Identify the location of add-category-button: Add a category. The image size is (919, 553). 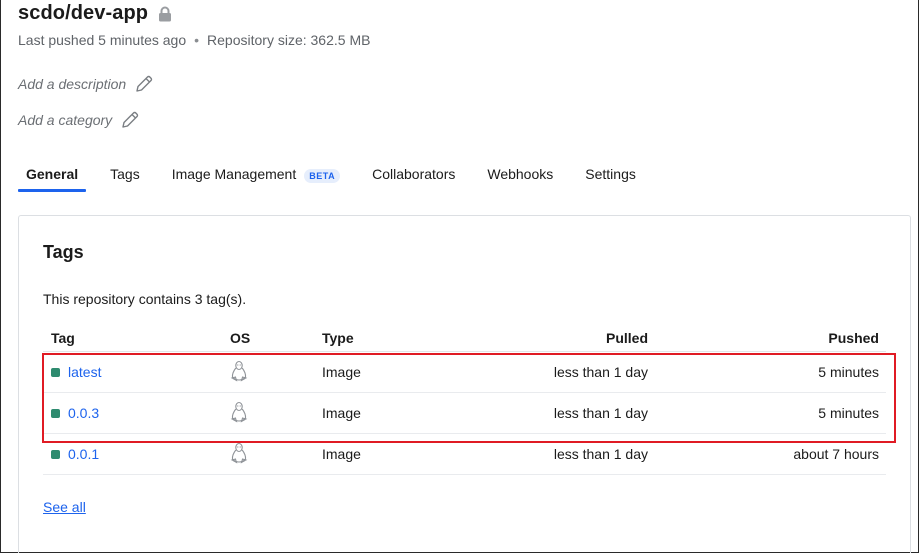
(79, 120).